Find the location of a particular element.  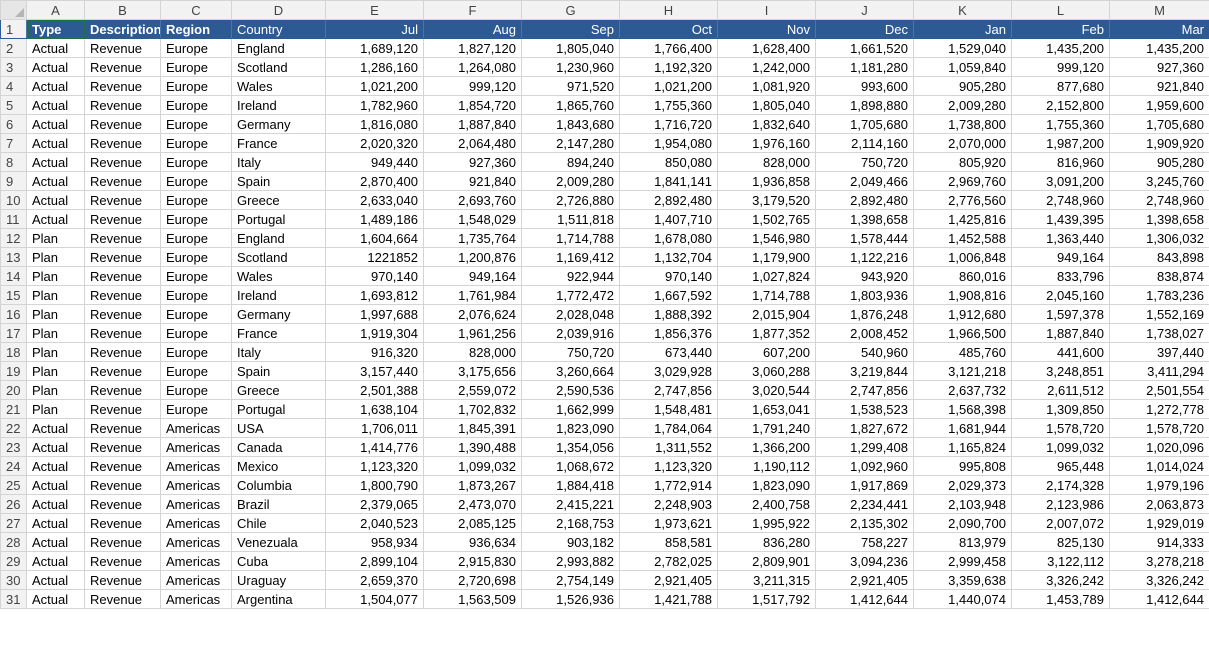

cell-value: 1,366,200 is located at coordinates (766, 447).